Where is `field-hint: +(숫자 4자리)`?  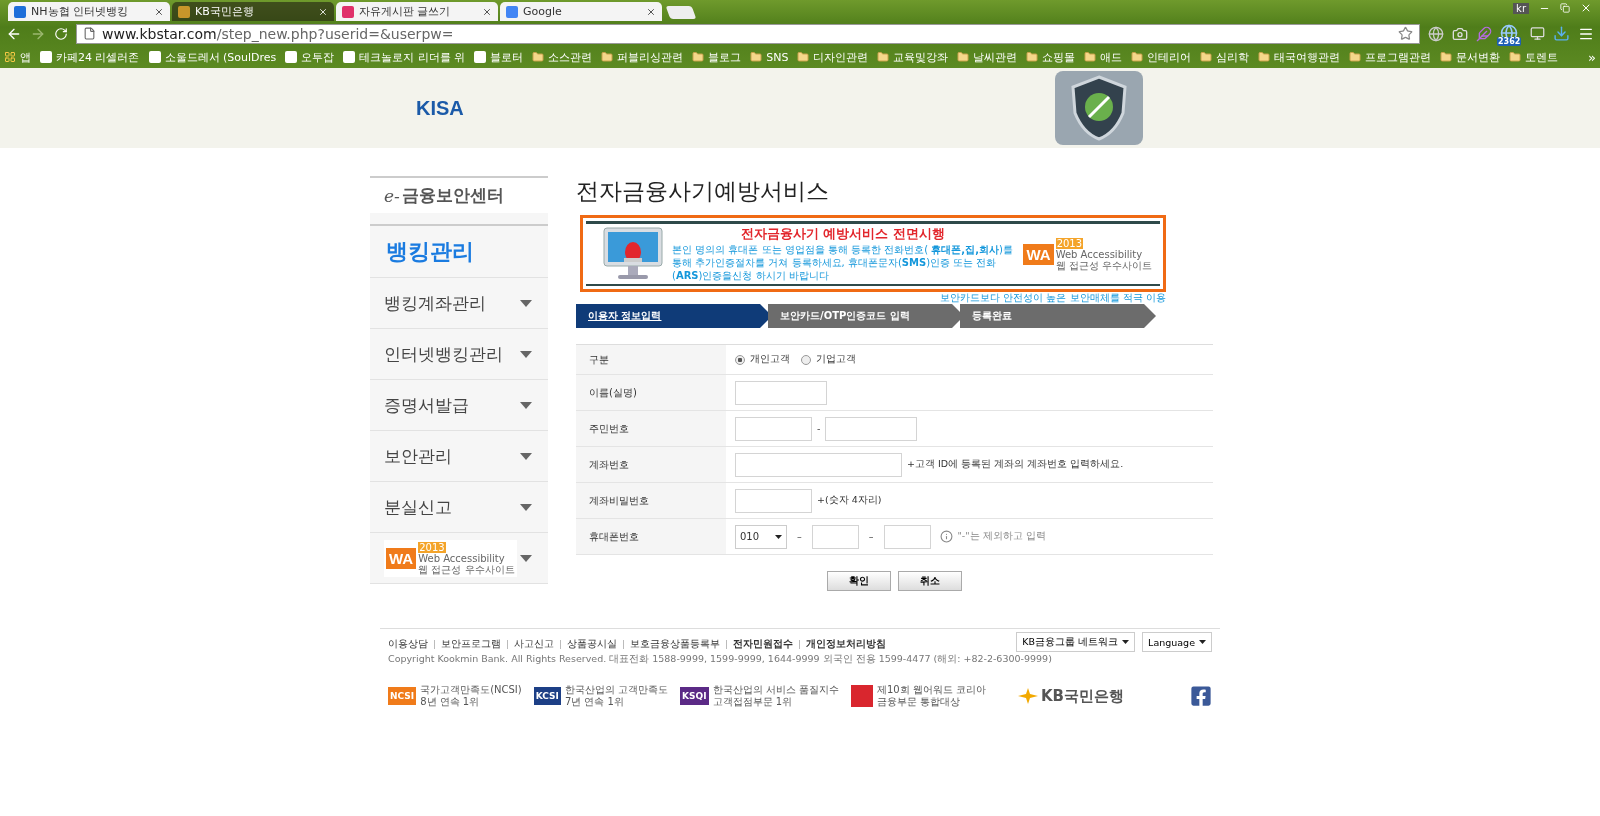 field-hint: +(숫자 4자리) is located at coordinates (849, 500).